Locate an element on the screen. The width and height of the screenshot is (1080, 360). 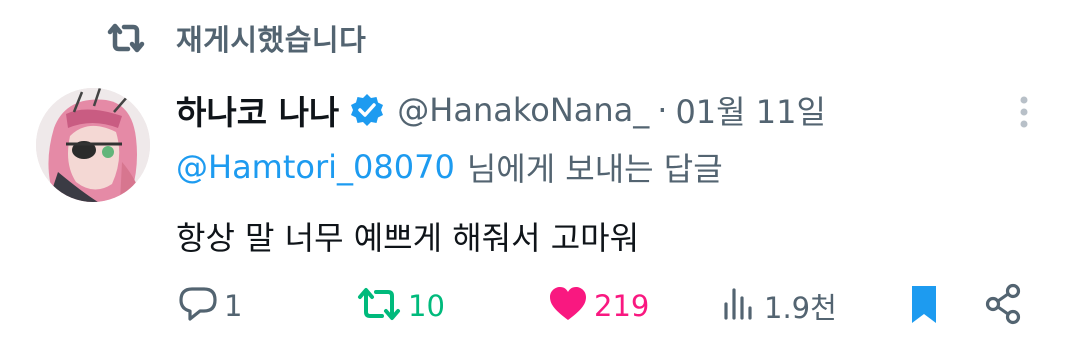
reply-context: @Hamtori_08070 님에게 보내는 답글 is located at coordinates (449, 167).